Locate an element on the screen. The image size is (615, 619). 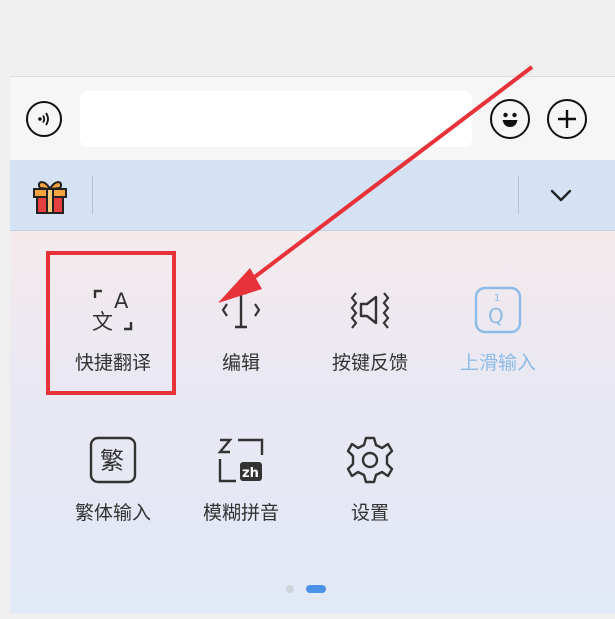
edit-cursor-icon is located at coordinates (241, 310).